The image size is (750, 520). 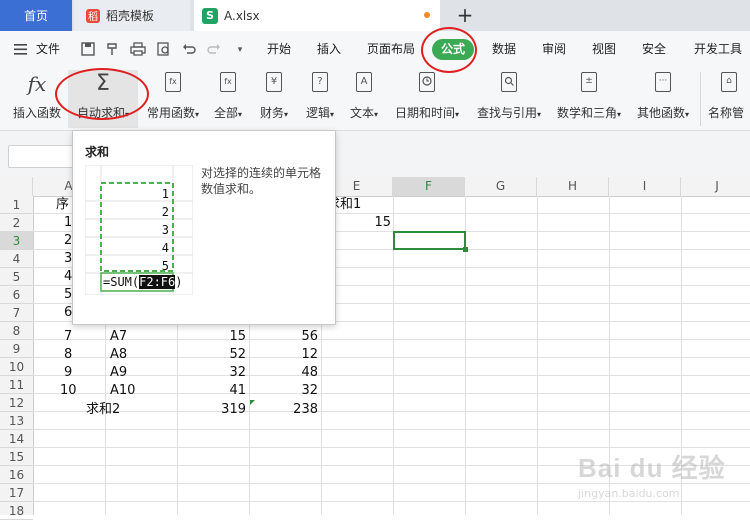 I want to click on cell-b11: A10, so click(x=122, y=391).